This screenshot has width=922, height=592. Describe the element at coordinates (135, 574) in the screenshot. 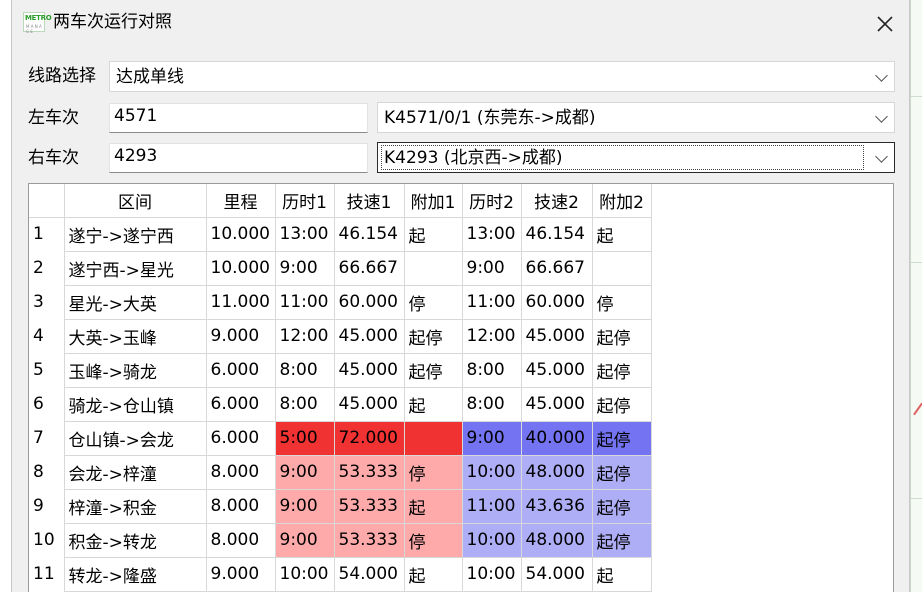

I see `table-cell: 转龙->隆盛` at that location.